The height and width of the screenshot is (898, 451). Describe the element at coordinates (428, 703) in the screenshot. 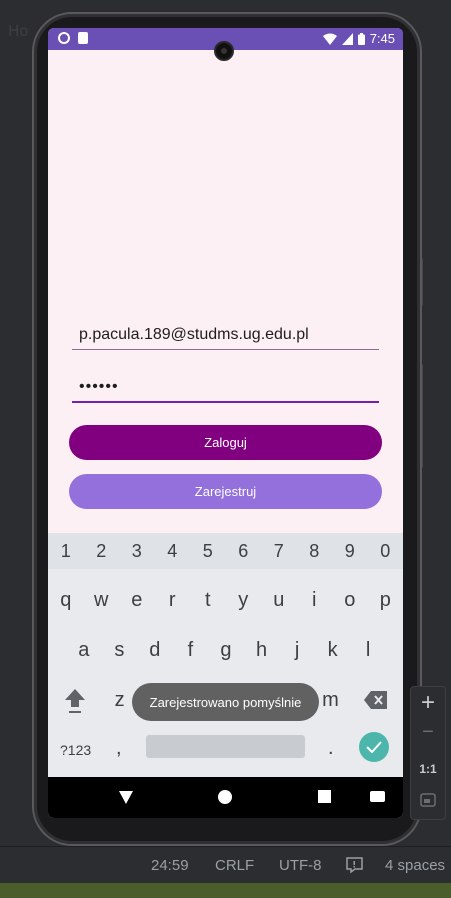

I see `zoom-in-button: +` at that location.